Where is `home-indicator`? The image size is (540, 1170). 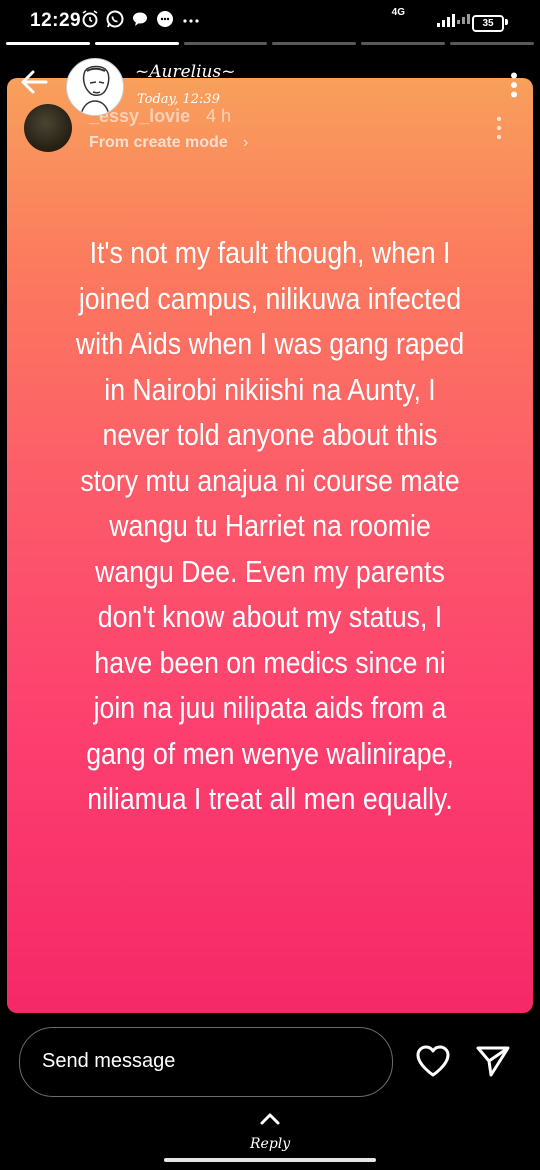 home-indicator is located at coordinates (270, 1160).